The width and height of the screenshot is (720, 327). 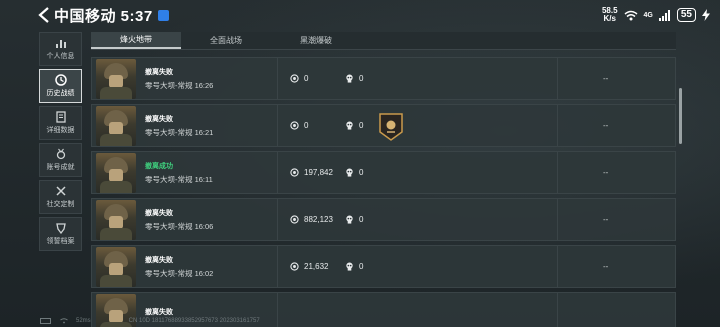 I want to click on loot-value: 197,842, so click(x=311, y=172).